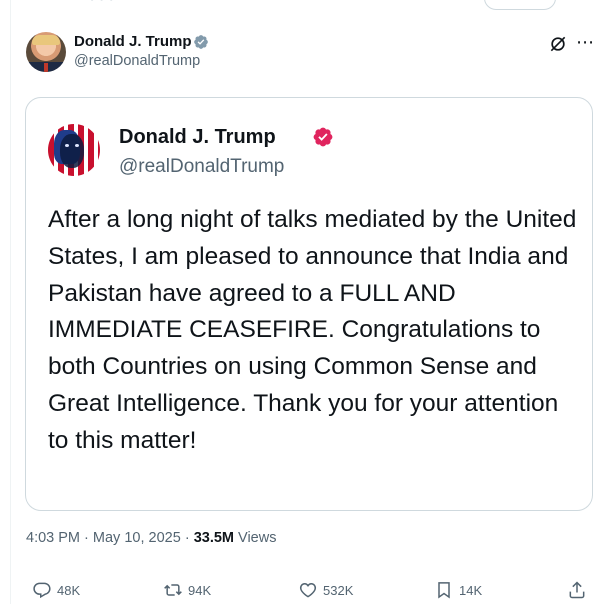  What do you see at coordinates (197, 137) in the screenshot?
I see `quoted-author-name: Donald J. Trump` at bounding box center [197, 137].